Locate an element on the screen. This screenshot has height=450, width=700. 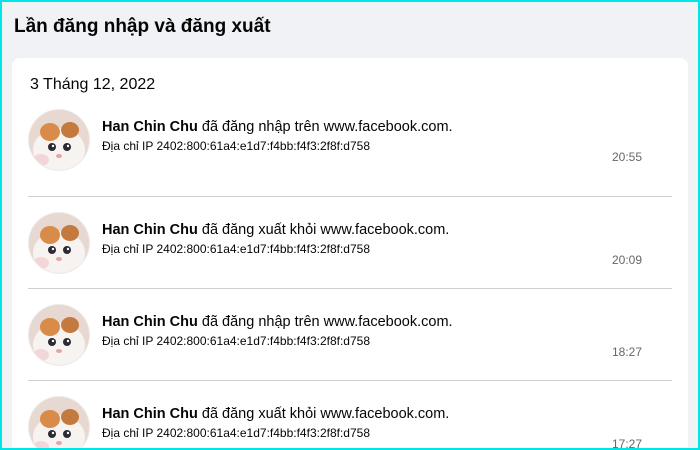
entry-time: 20:55 is located at coordinates (626, 157).